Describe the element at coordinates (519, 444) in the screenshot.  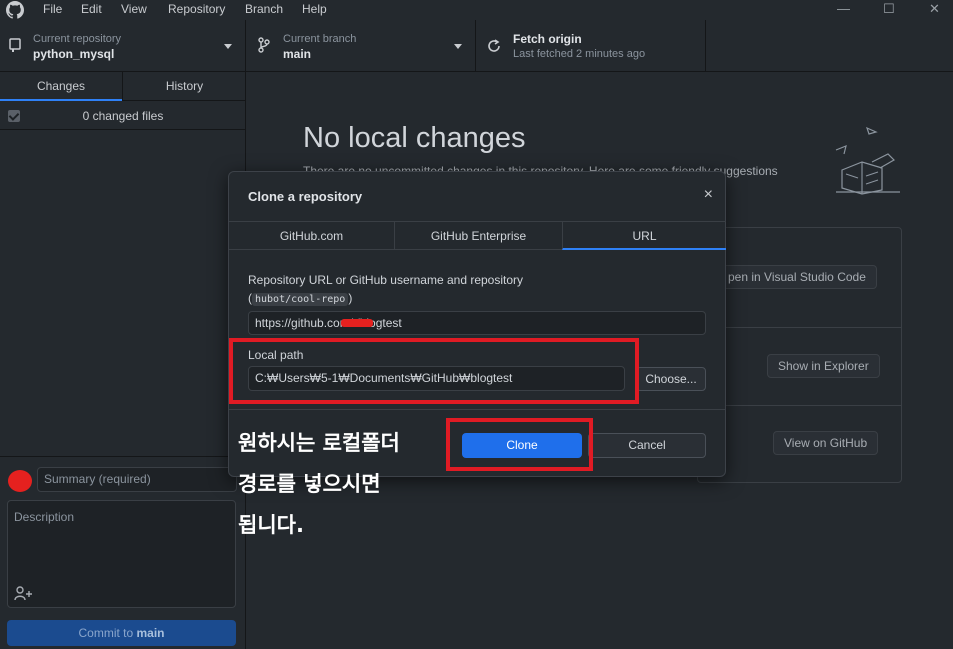
I see `annotation-clone-highlight` at that location.